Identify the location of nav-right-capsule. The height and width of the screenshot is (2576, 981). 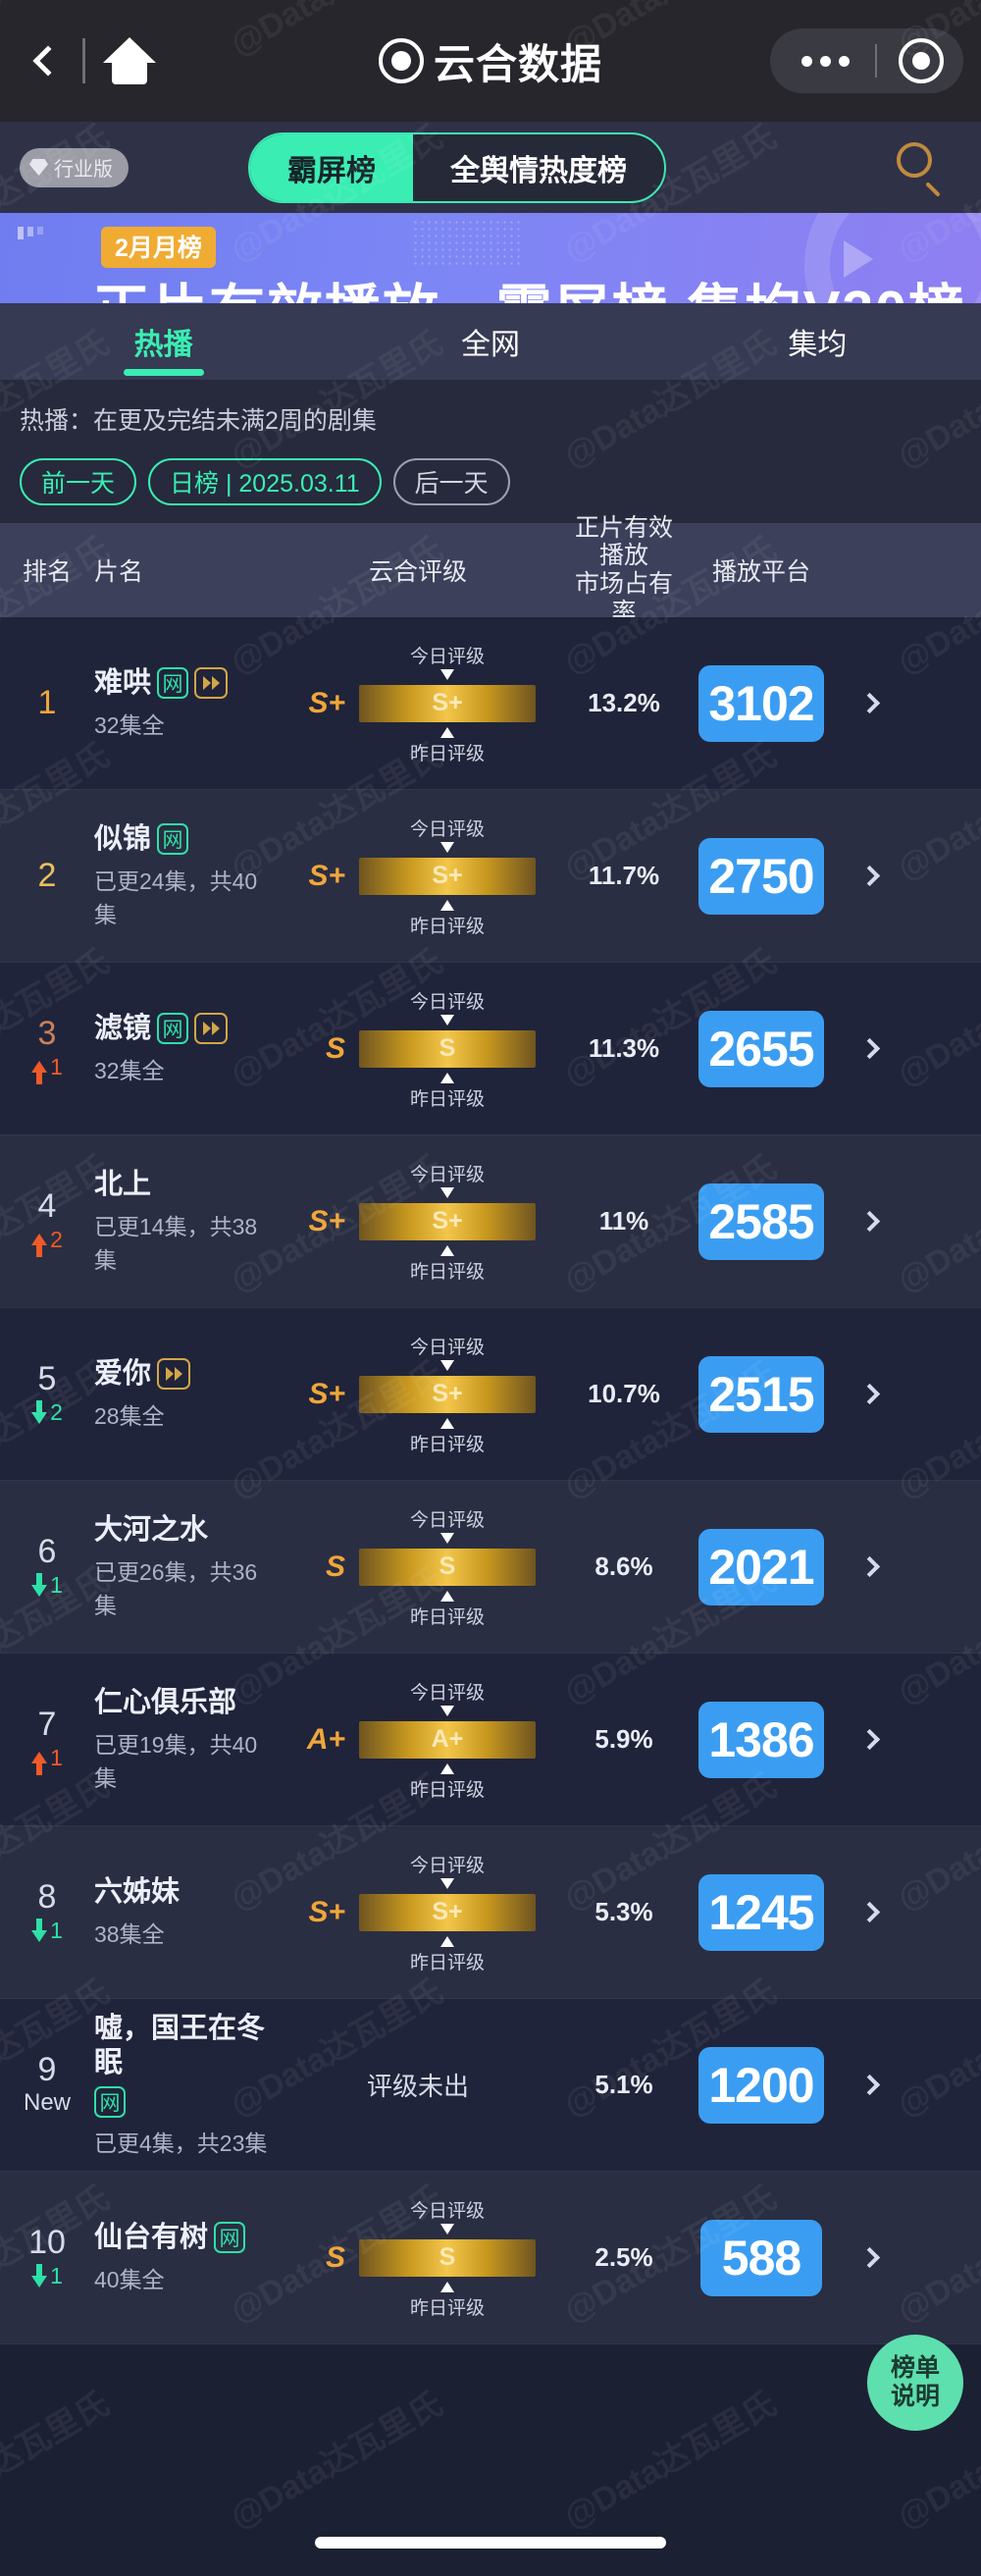
(866, 60).